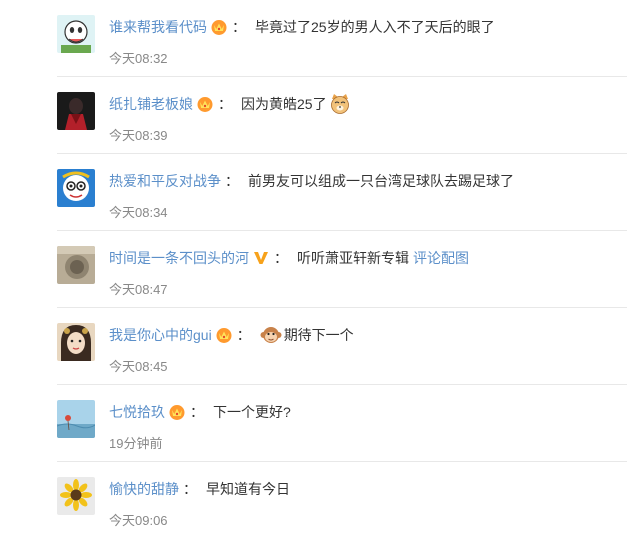  What do you see at coordinates (138, 366) in the screenshot?
I see `comment-timestamp: 今天08:45` at bounding box center [138, 366].